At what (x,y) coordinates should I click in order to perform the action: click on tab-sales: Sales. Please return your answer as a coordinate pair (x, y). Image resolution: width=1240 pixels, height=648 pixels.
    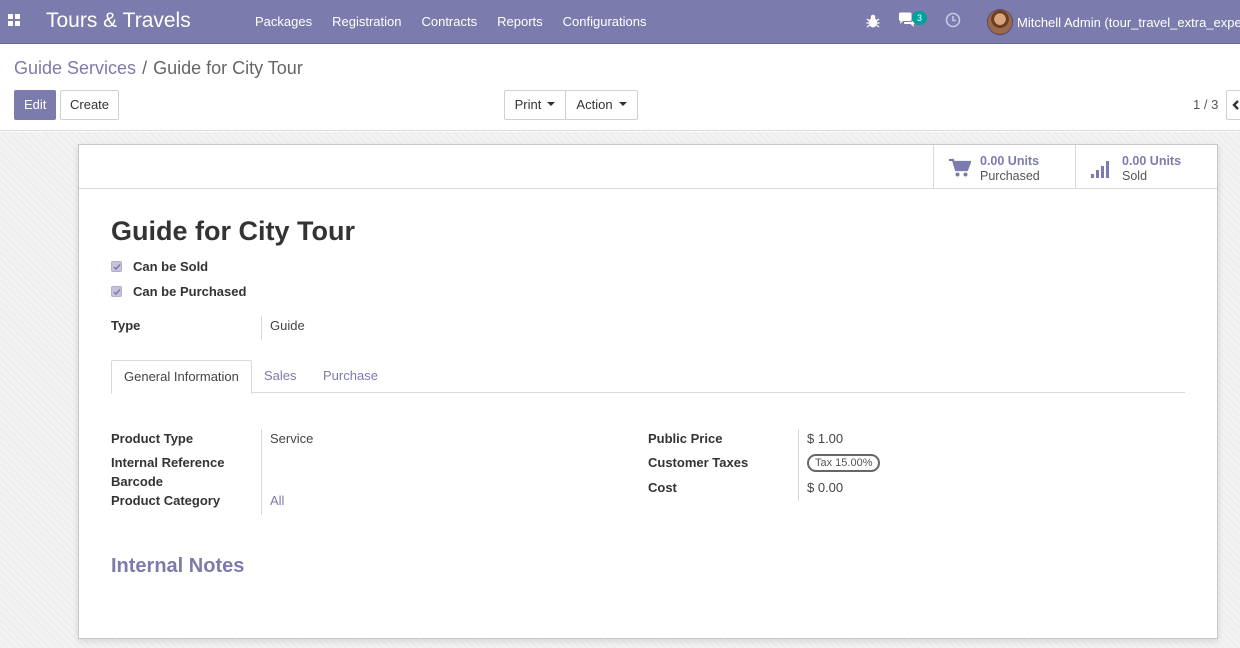
    Looking at the image, I should click on (280, 376).